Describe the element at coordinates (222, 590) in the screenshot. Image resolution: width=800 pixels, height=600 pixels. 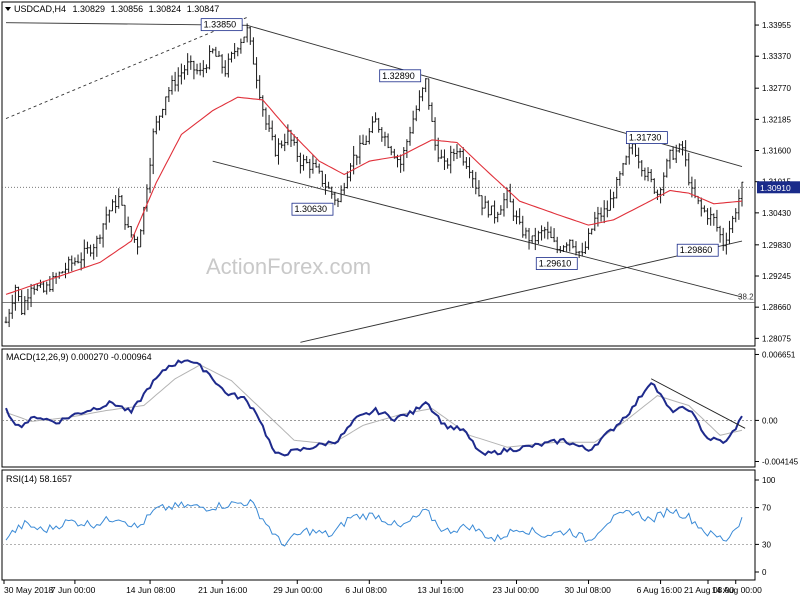
I see `time-axis-label: 21 Jun 16:00` at that location.